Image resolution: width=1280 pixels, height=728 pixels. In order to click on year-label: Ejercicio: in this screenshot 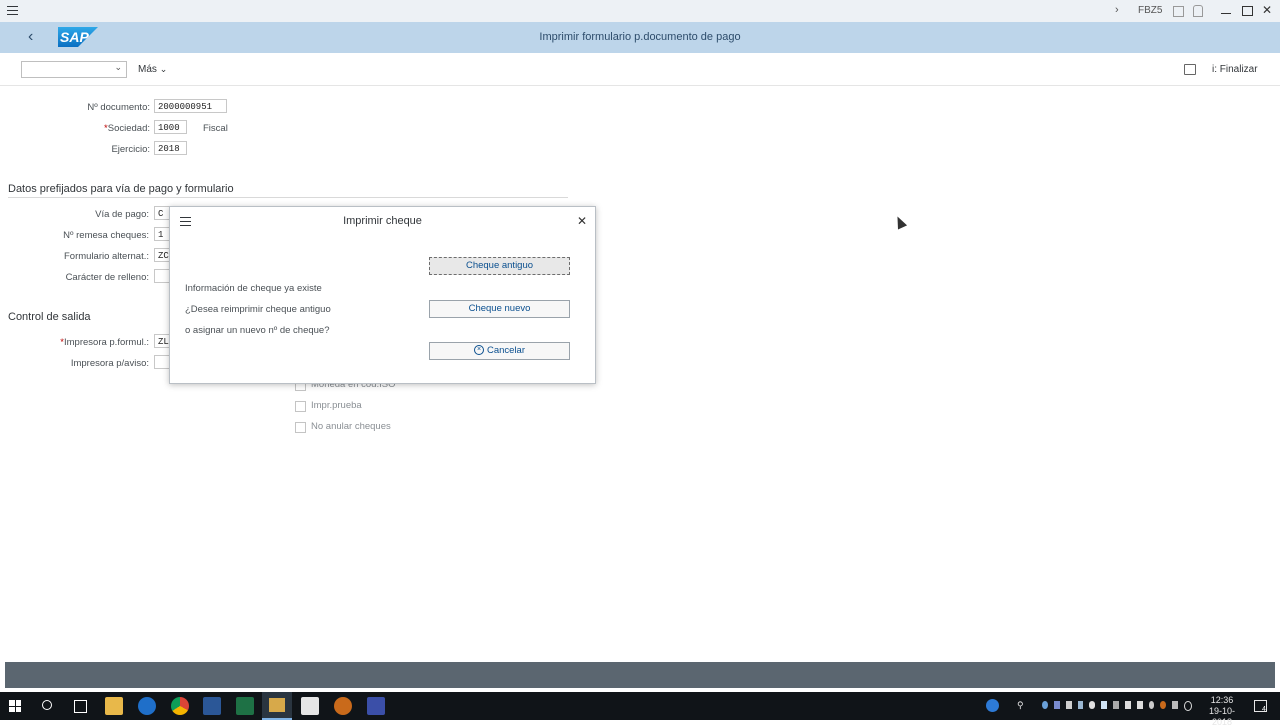, I will do `click(130, 149)`.